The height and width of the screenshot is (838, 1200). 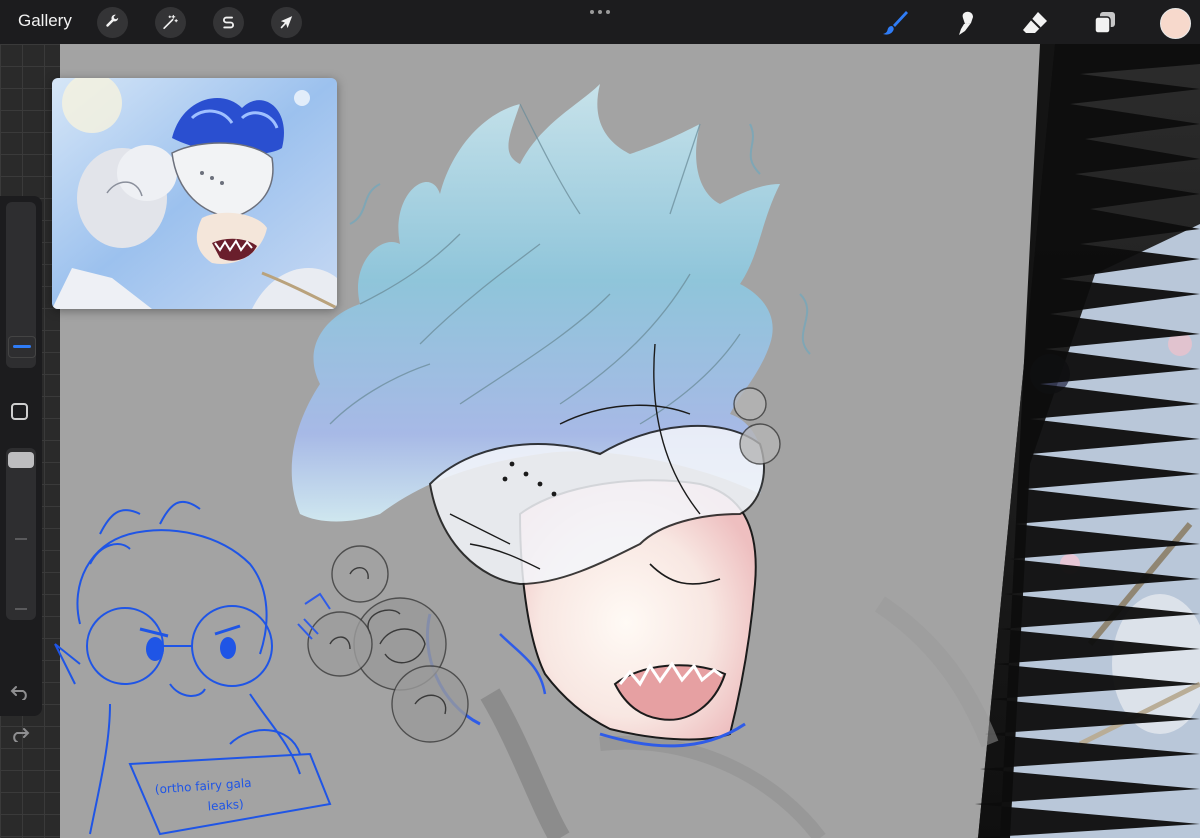 I want to click on brush-size-slider, so click(x=21, y=285).